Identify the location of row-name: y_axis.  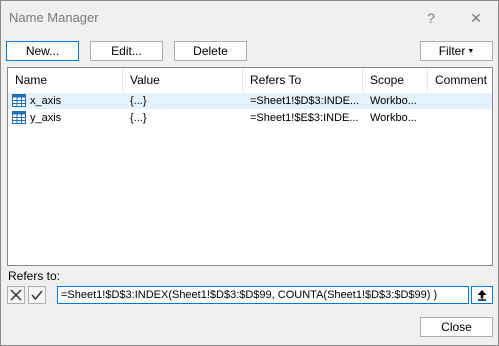
(46, 118).